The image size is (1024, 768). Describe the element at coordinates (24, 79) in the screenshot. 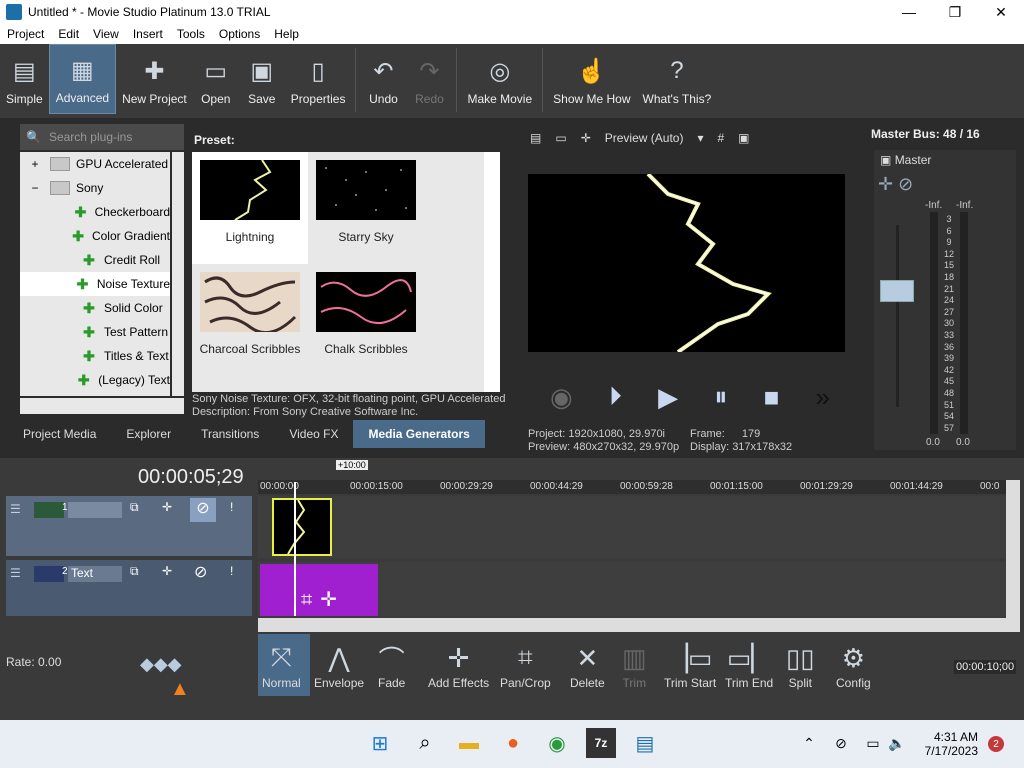

I see `simple-button: ▤ Simple` at that location.